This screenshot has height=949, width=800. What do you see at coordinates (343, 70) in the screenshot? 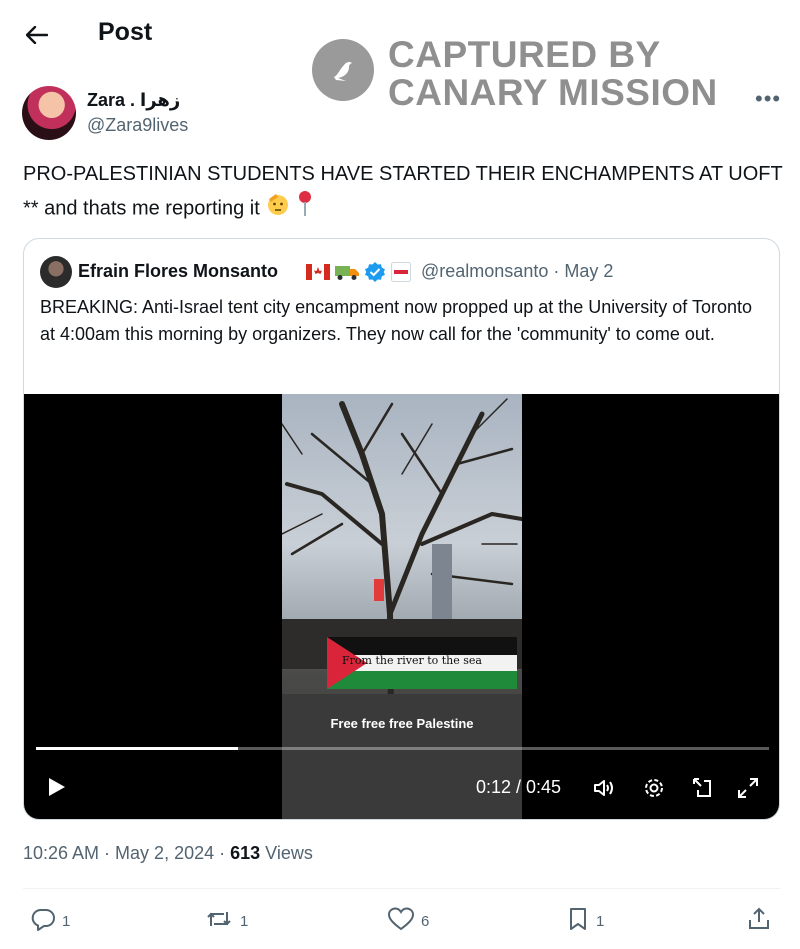
I see `canary-bird-icon` at bounding box center [343, 70].